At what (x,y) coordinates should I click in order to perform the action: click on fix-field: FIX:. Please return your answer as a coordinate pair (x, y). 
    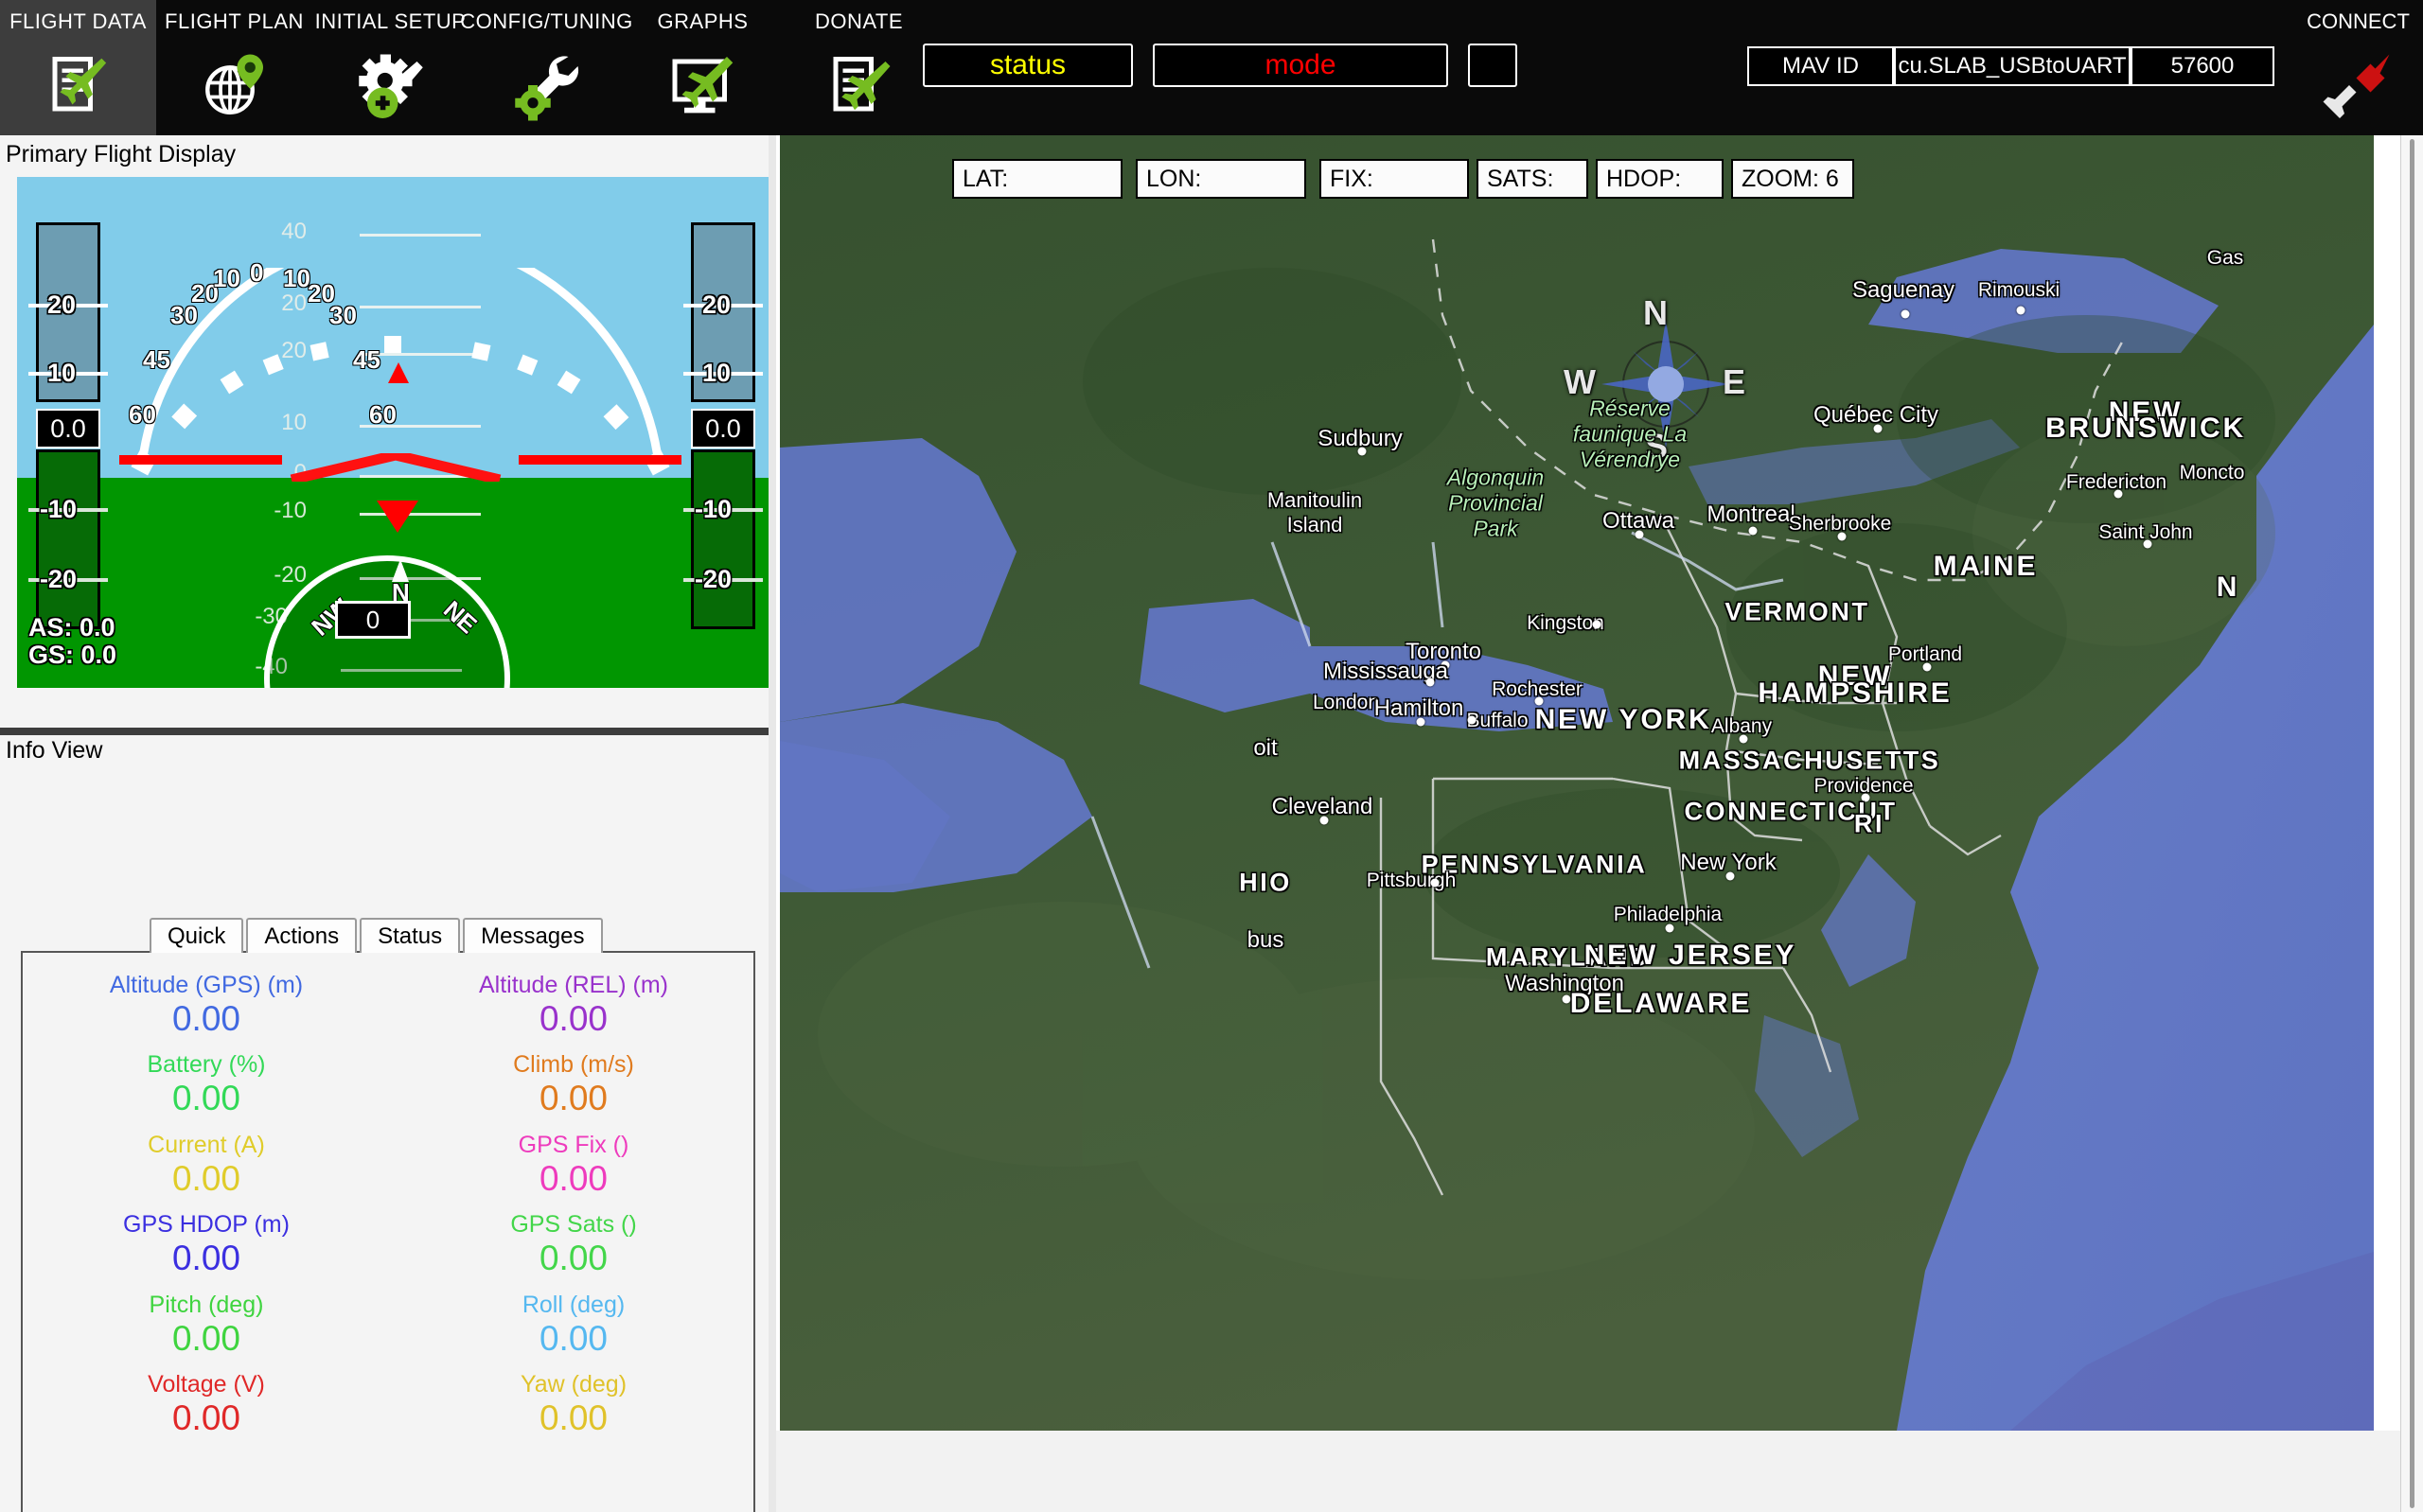
    Looking at the image, I should click on (1394, 179).